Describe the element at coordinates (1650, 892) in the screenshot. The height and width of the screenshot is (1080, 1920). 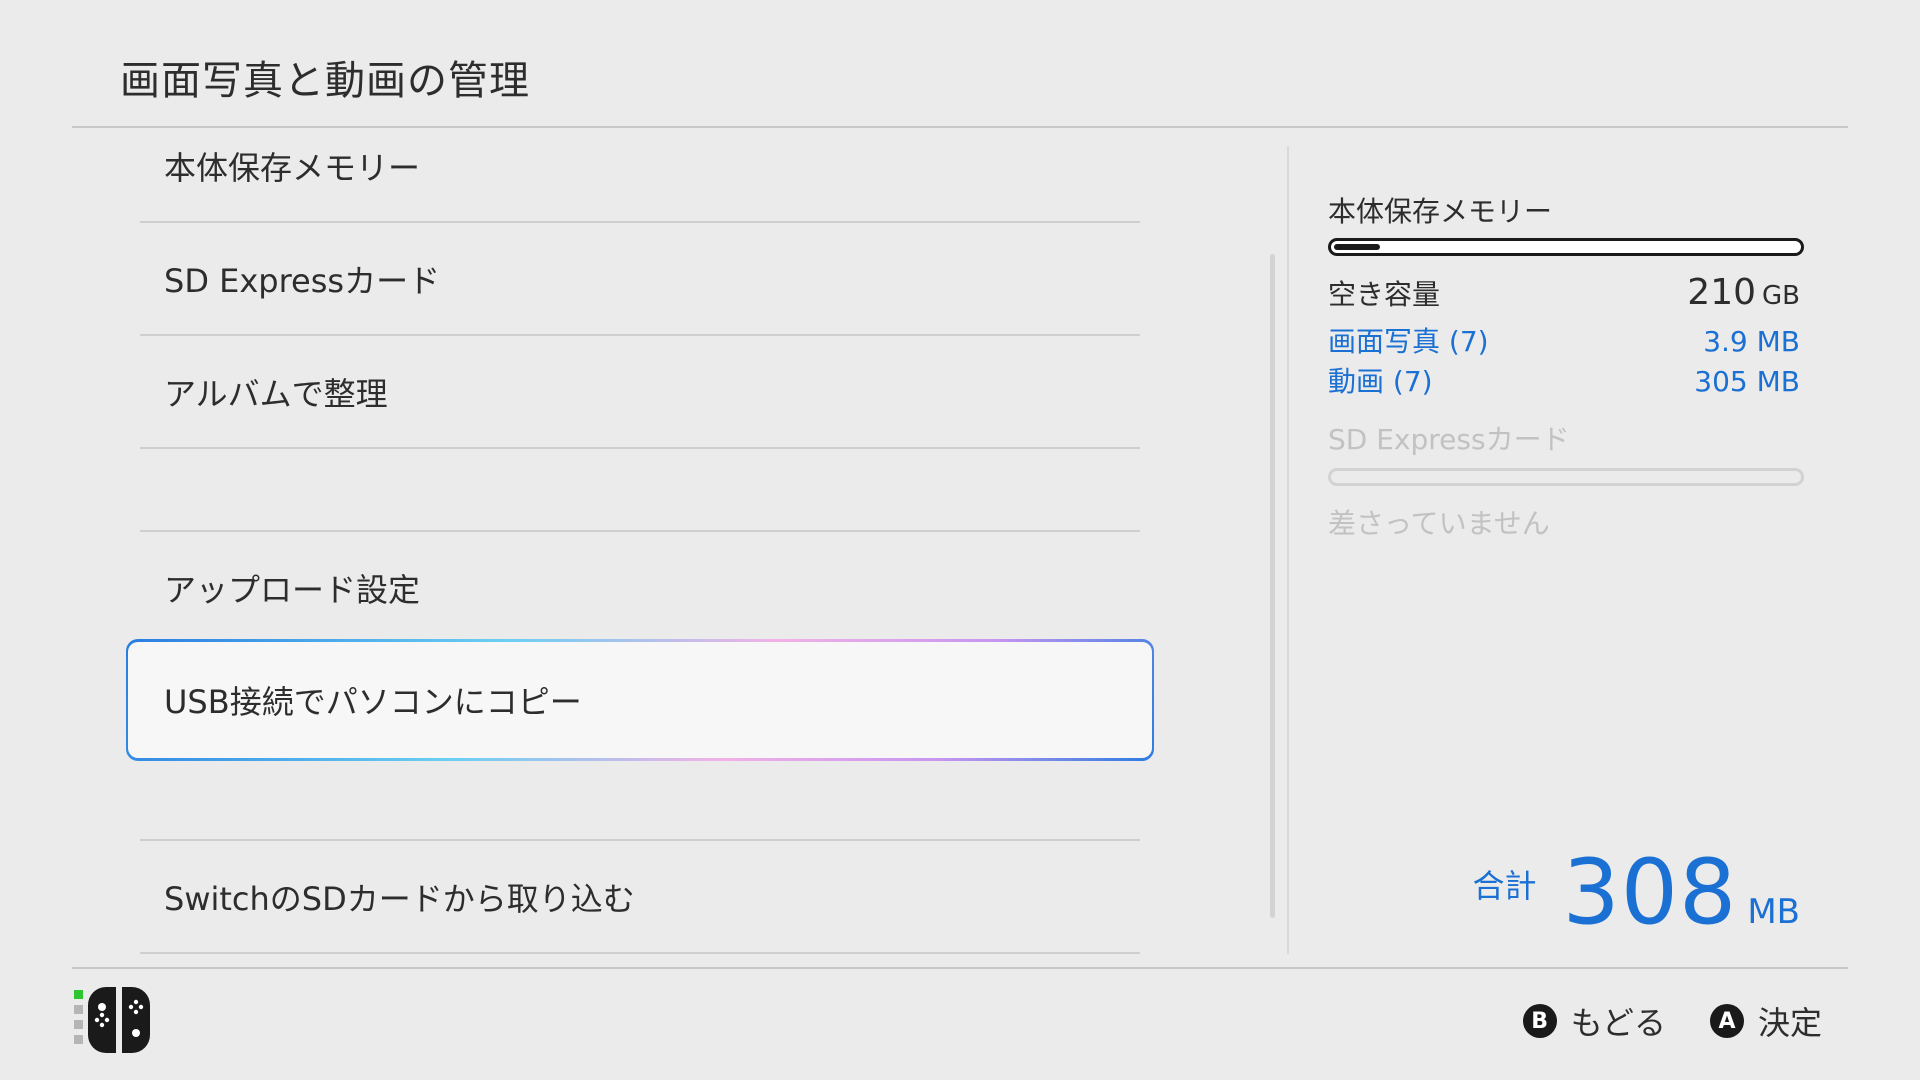
I see `total-value: 308` at that location.